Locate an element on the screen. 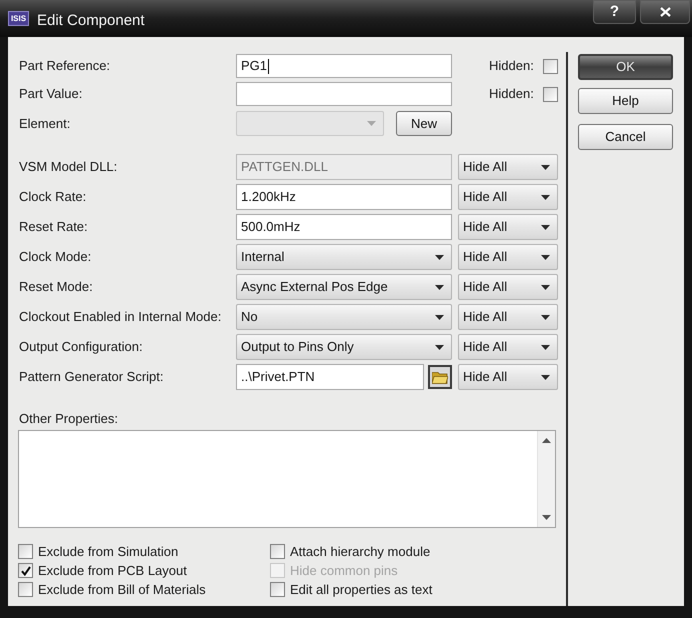 Image resolution: width=692 pixels, height=618 pixels. text-cursor is located at coordinates (269, 66).